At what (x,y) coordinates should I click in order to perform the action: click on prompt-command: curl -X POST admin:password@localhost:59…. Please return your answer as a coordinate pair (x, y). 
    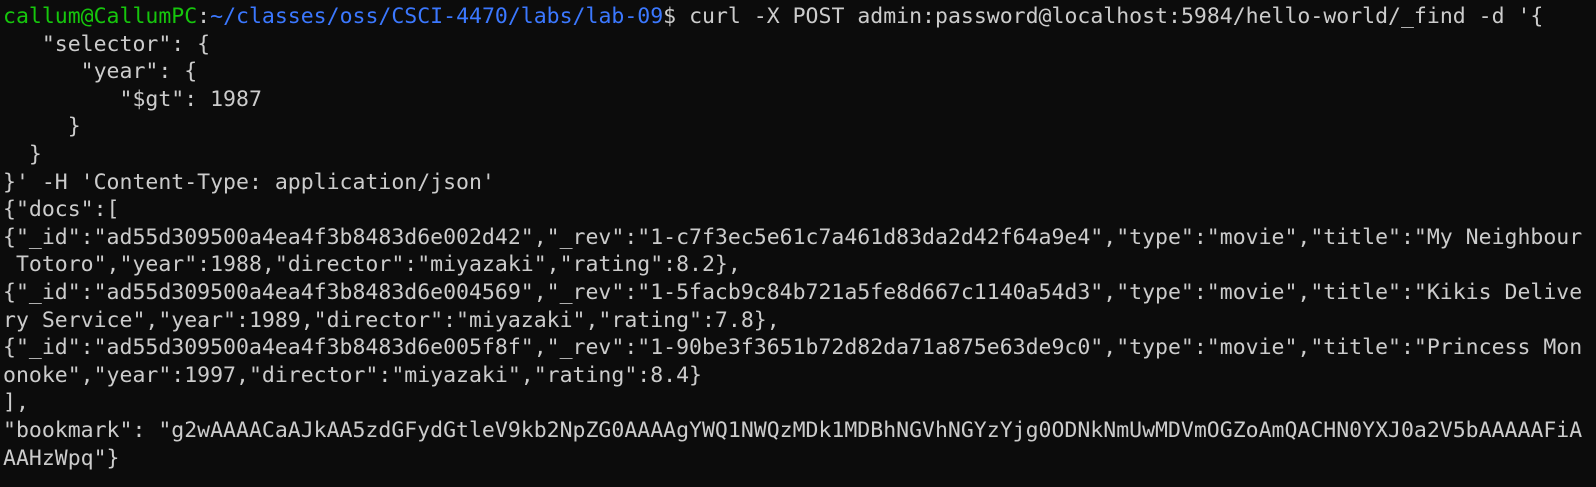
    Looking at the image, I should click on (1116, 16).